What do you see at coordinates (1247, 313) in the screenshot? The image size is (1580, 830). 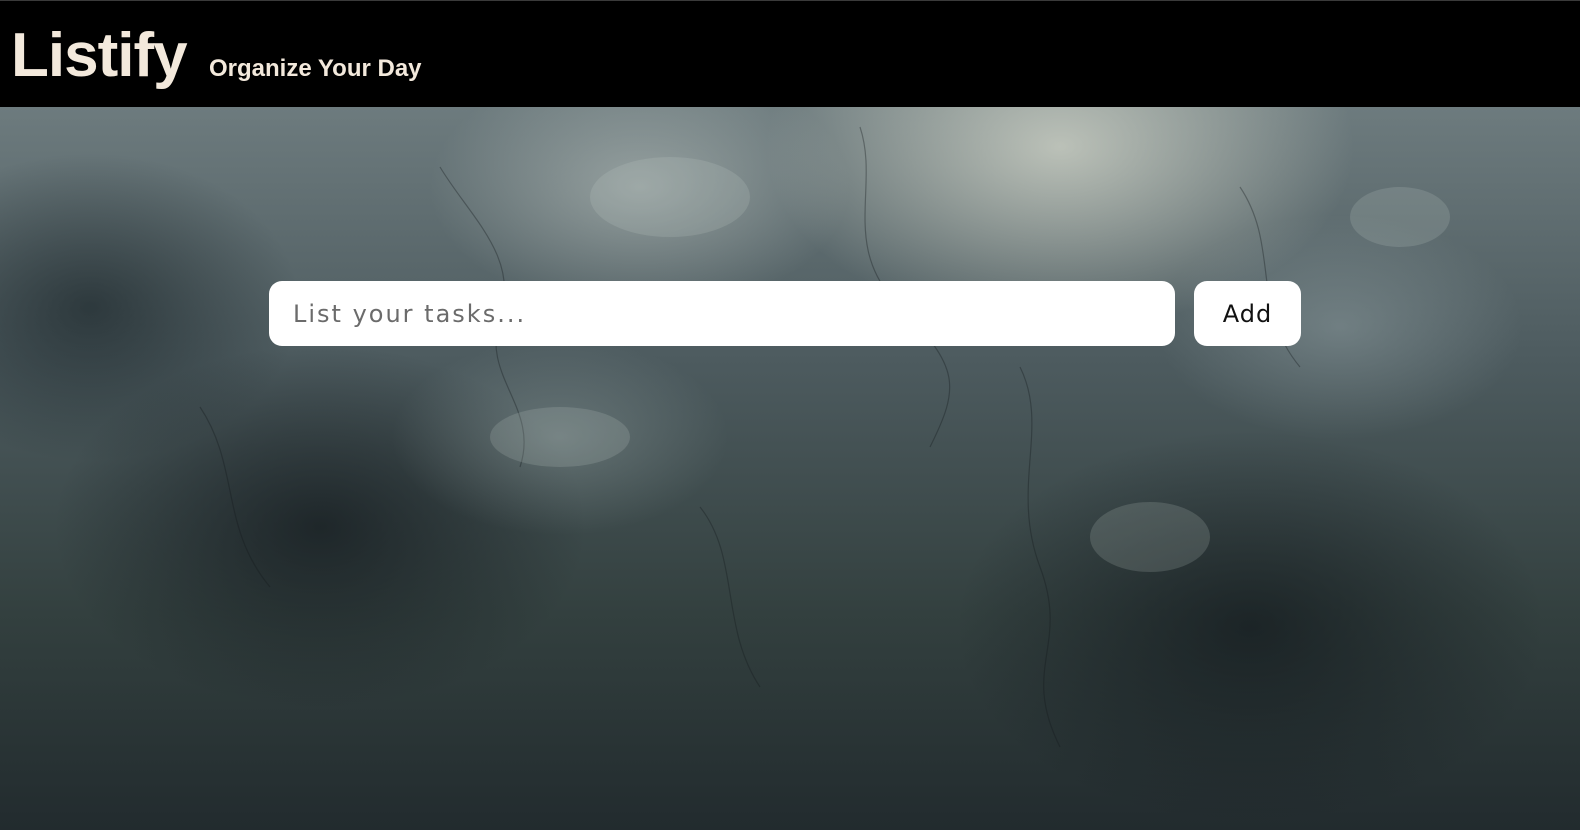 I see `add-task-button: Add` at bounding box center [1247, 313].